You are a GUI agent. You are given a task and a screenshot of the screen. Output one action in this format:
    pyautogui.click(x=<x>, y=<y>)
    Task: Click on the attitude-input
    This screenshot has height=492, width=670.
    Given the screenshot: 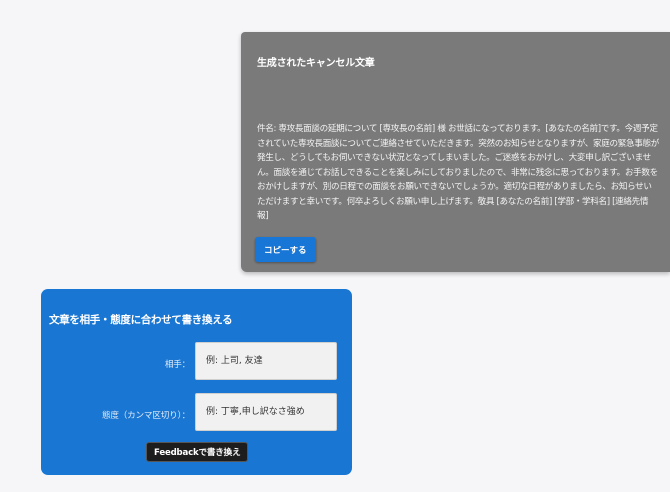 What is the action you would take?
    pyautogui.click(x=266, y=412)
    